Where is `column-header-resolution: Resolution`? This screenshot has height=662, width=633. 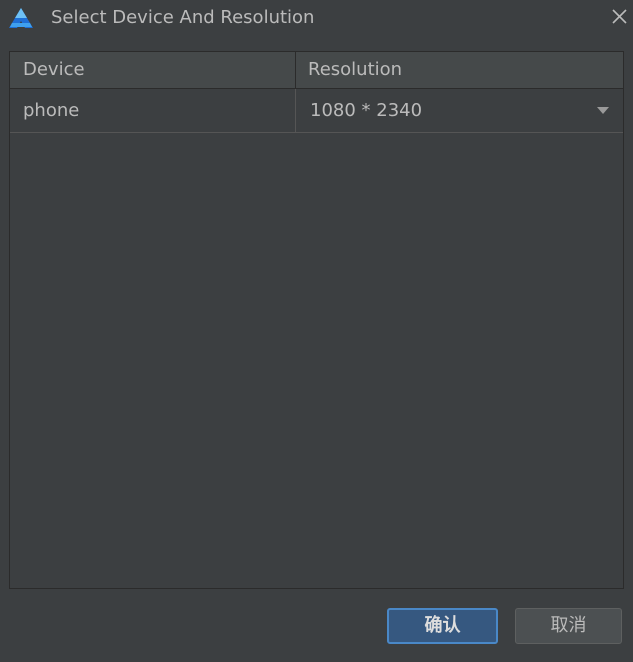 column-header-resolution: Resolution is located at coordinates (459, 70).